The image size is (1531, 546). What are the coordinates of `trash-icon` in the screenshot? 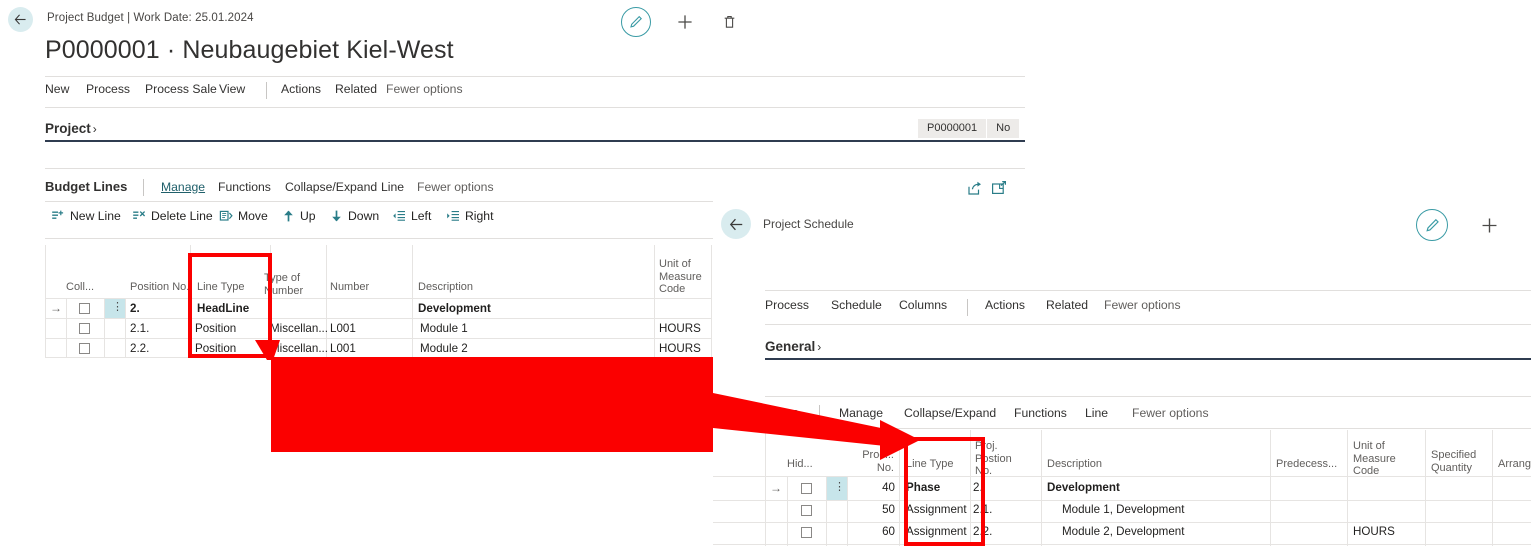 It's located at (729, 22).